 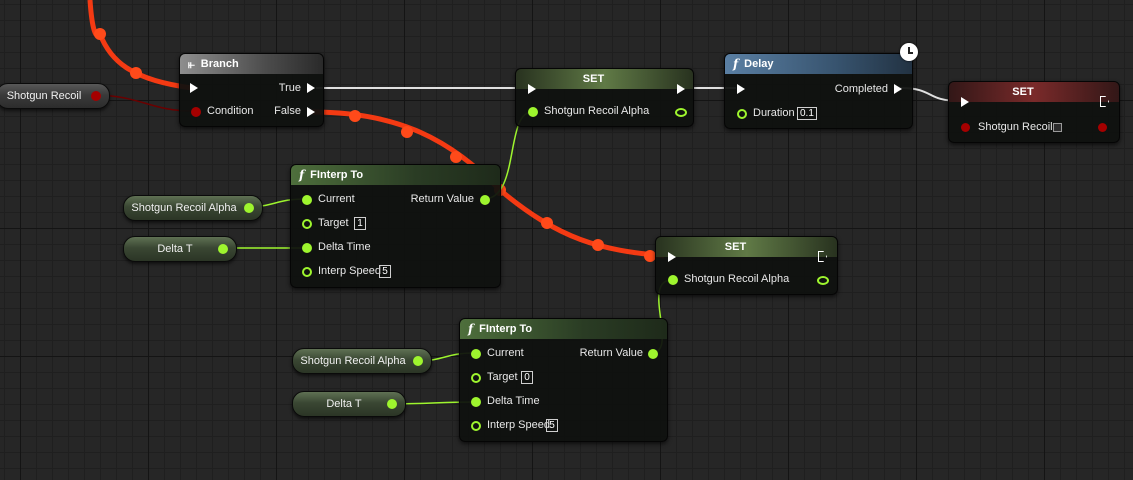 What do you see at coordinates (251, 64) in the screenshot?
I see `branch-header: ⫦ Branch` at bounding box center [251, 64].